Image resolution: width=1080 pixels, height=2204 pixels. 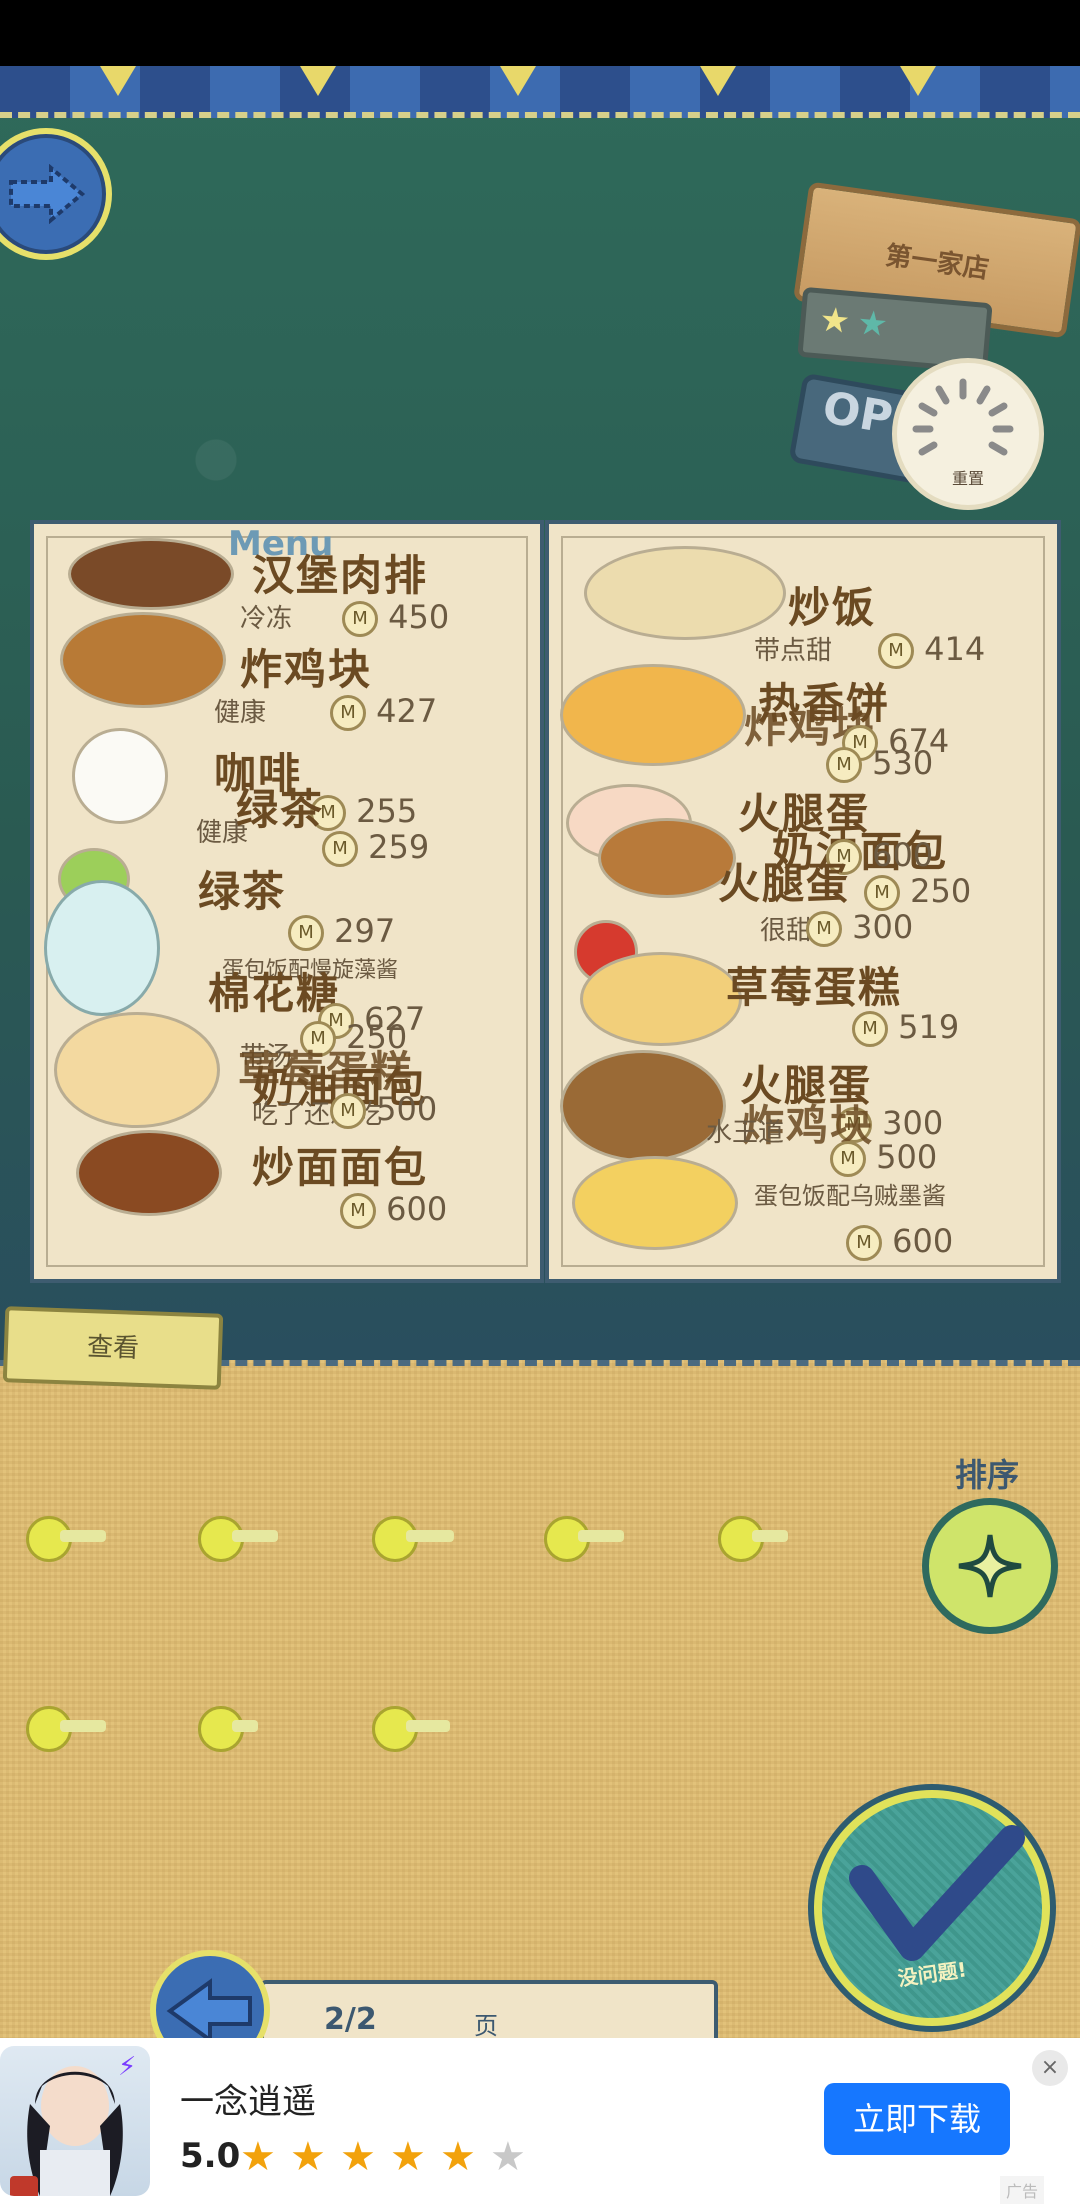 I want to click on ad-banner: ⚡ 一念逍遥 5.0 ★ ★ ★ ★ ★ ★ 立即下载 × 广告, so click(x=540, y=2121).